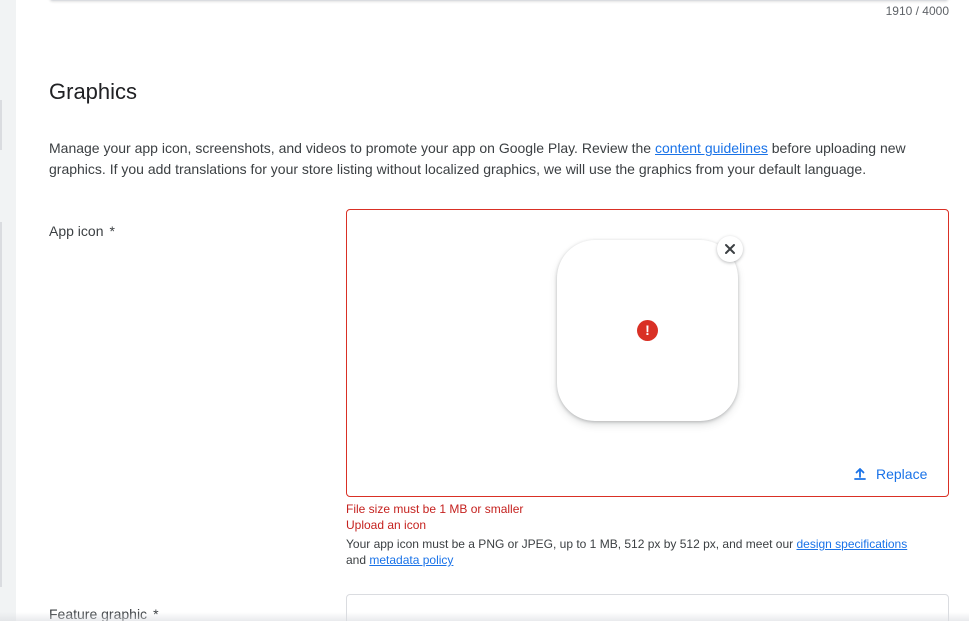 This screenshot has width=969, height=621. Describe the element at coordinates (411, 560) in the screenshot. I see `metadata-policy-link: metadata policy` at that location.